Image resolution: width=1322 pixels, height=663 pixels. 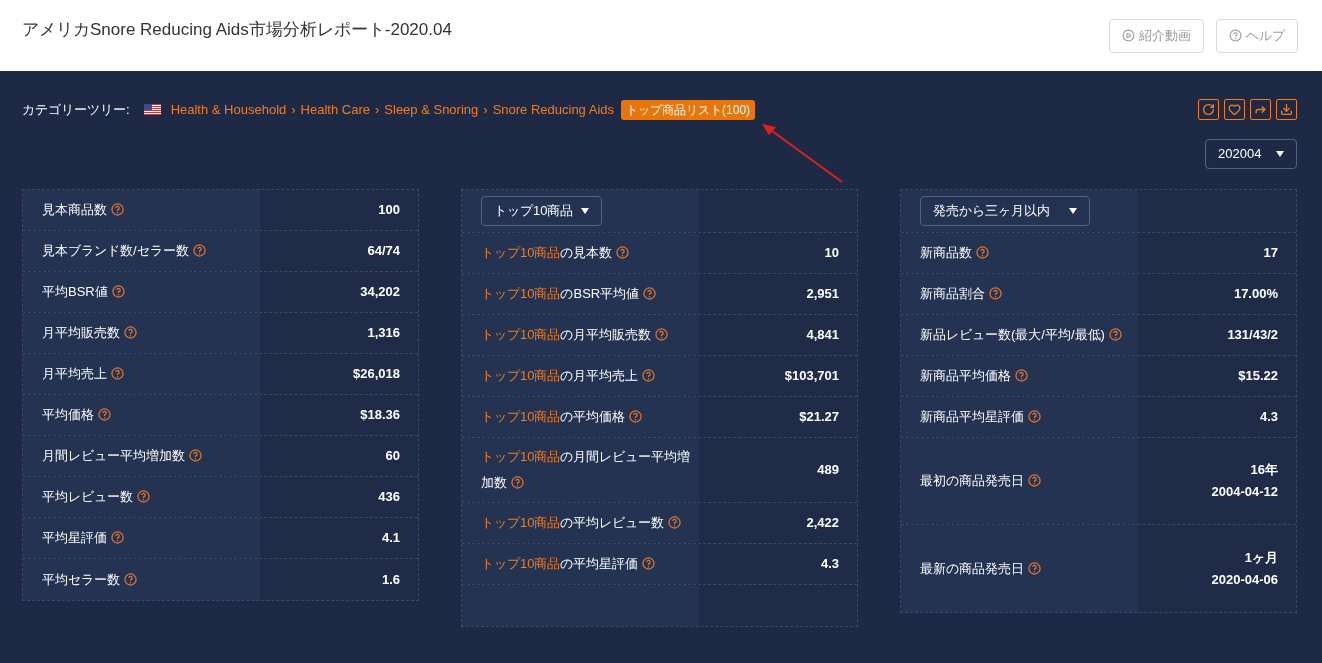 I want to click on period-select: 202004, so click(x=1251, y=154).